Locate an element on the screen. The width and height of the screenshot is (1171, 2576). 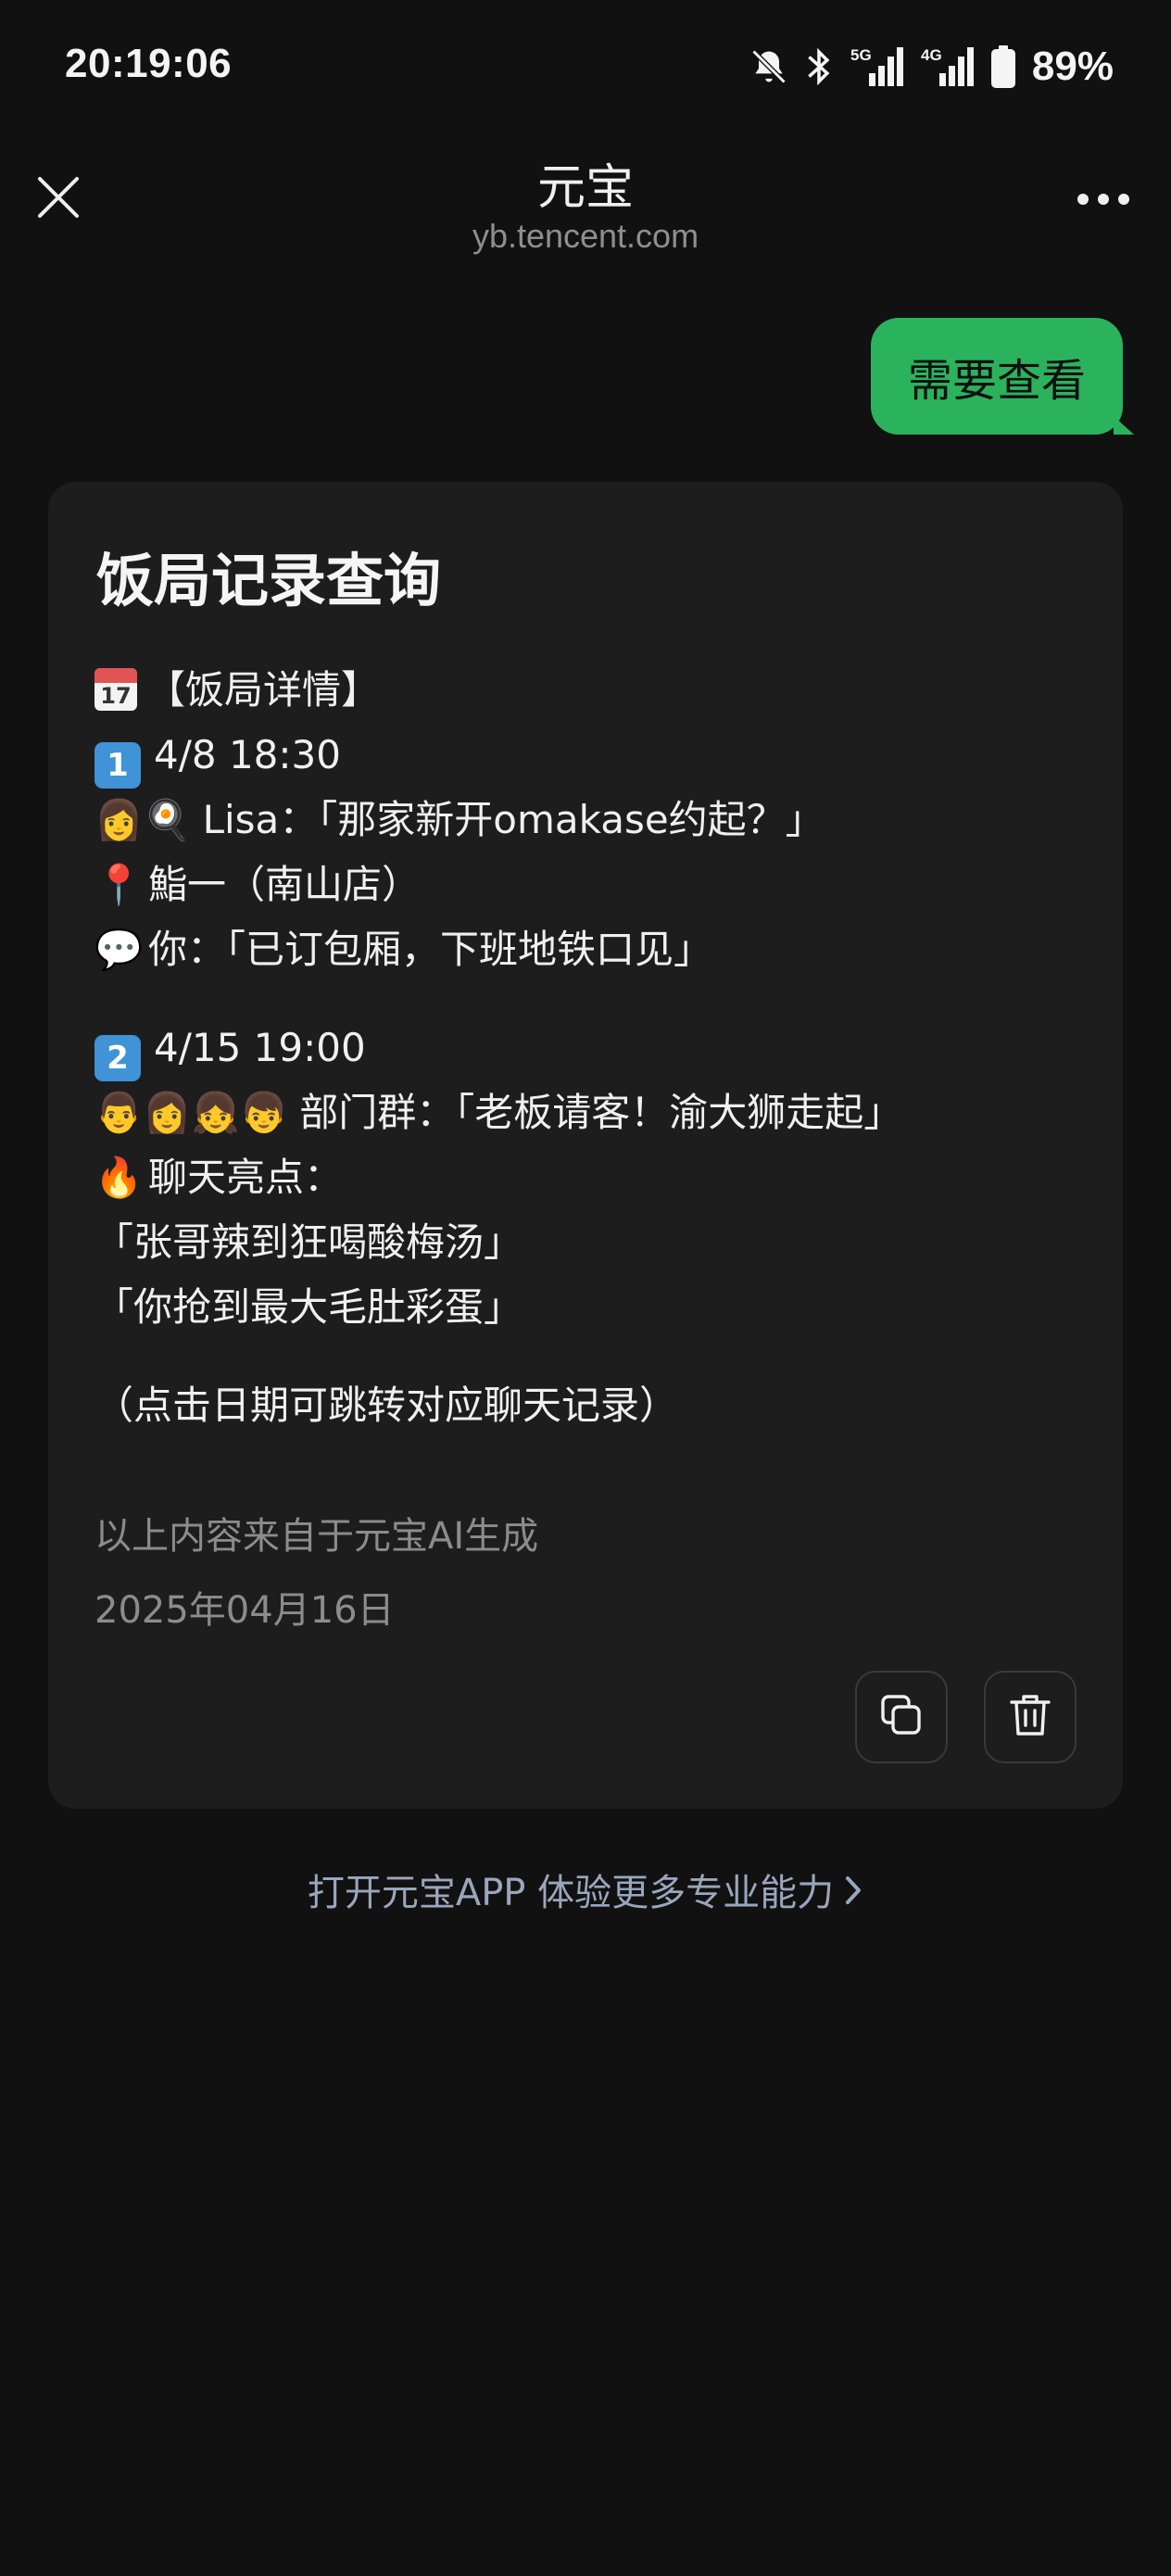
network-2-label: 4G is located at coordinates (932, 55).